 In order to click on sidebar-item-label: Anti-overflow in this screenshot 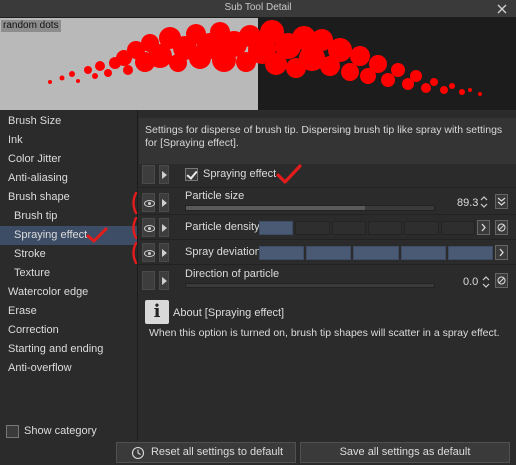, I will do `click(40, 368)`.